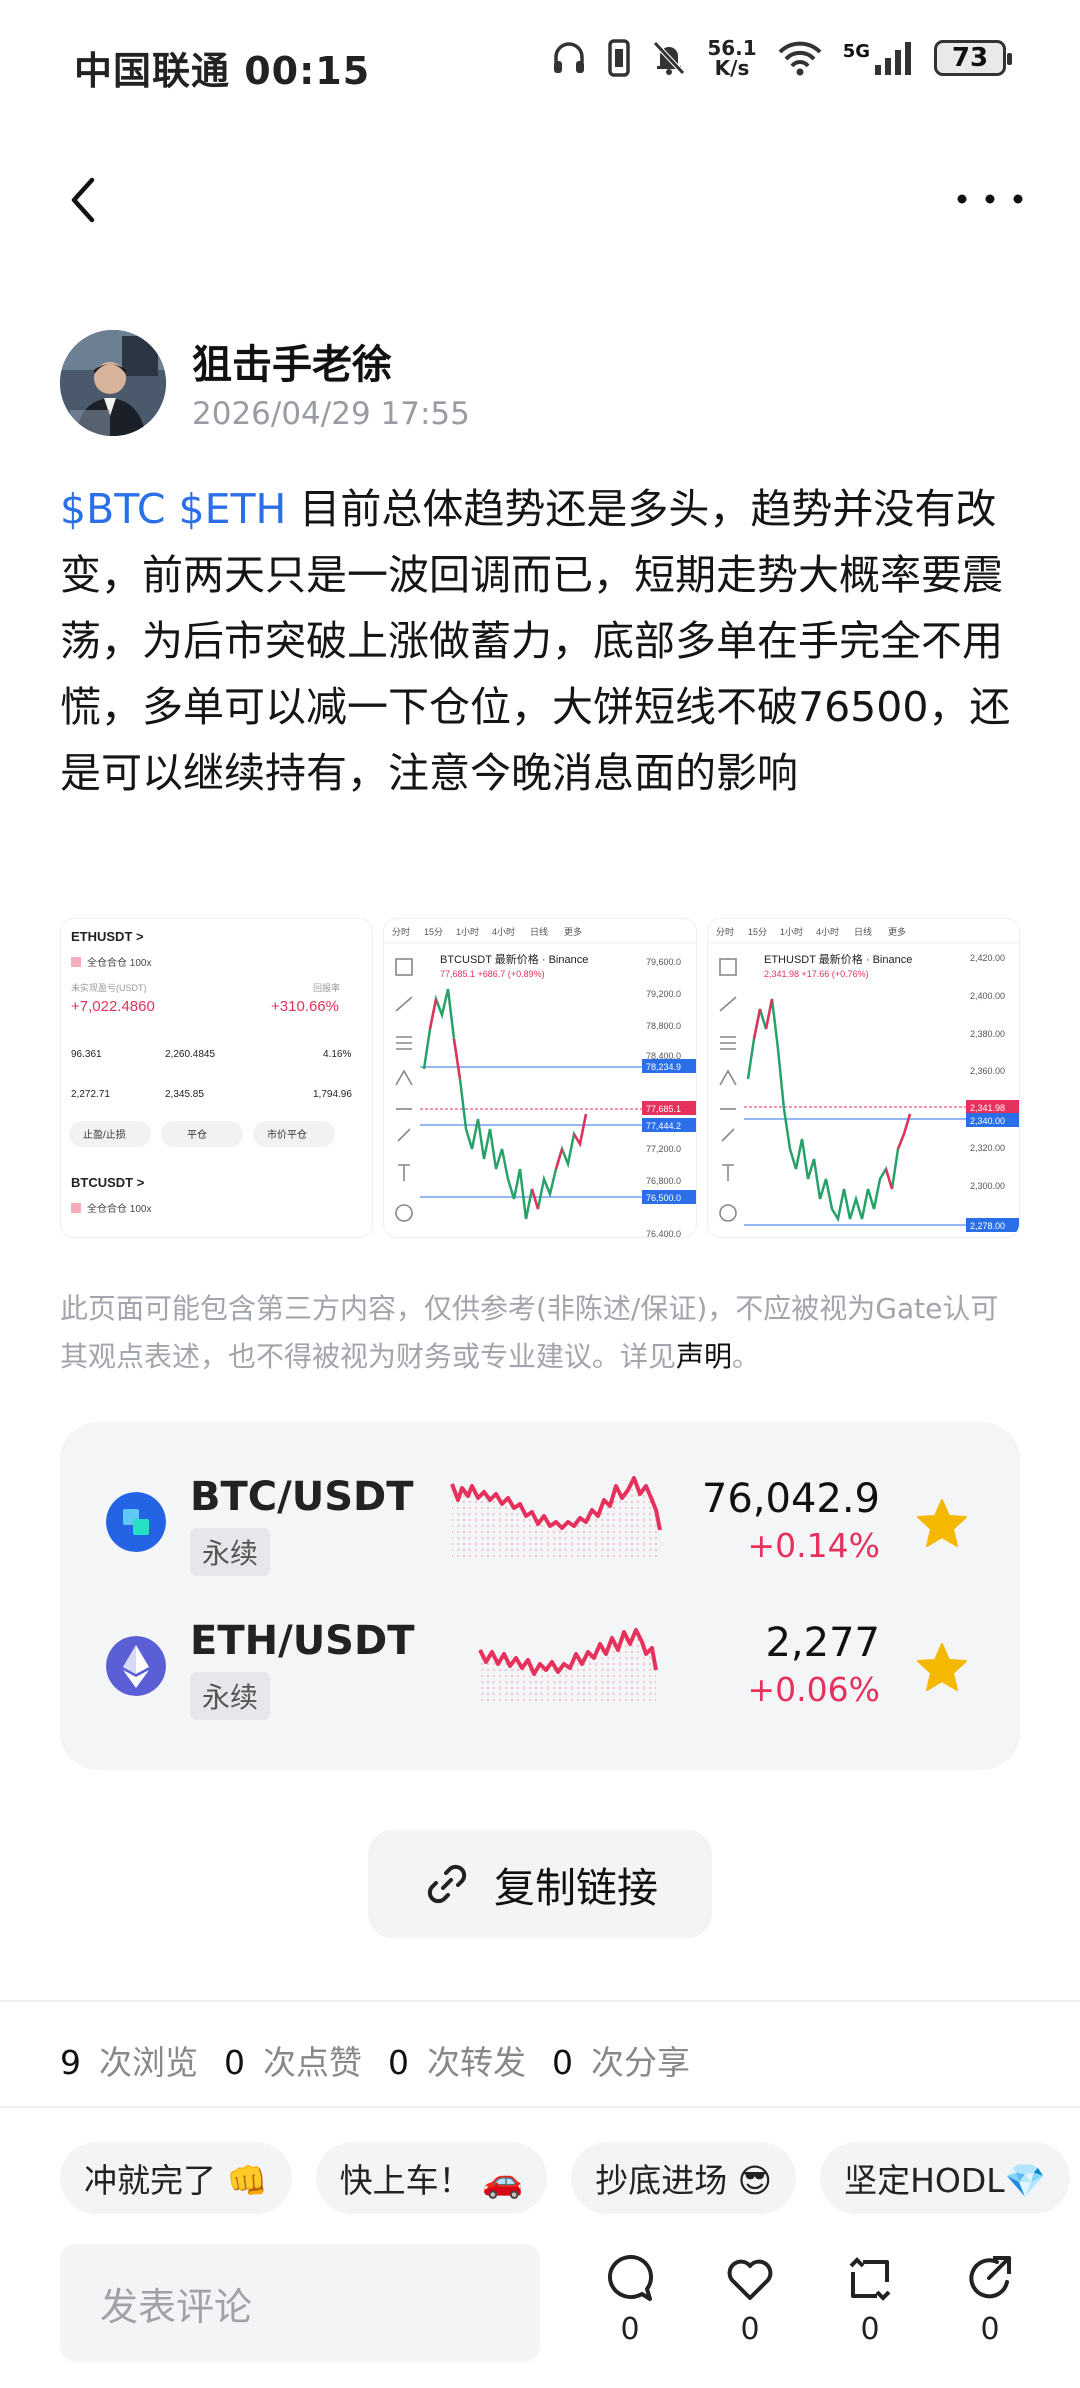  I want to click on repost-action: 0, so click(870, 2299).